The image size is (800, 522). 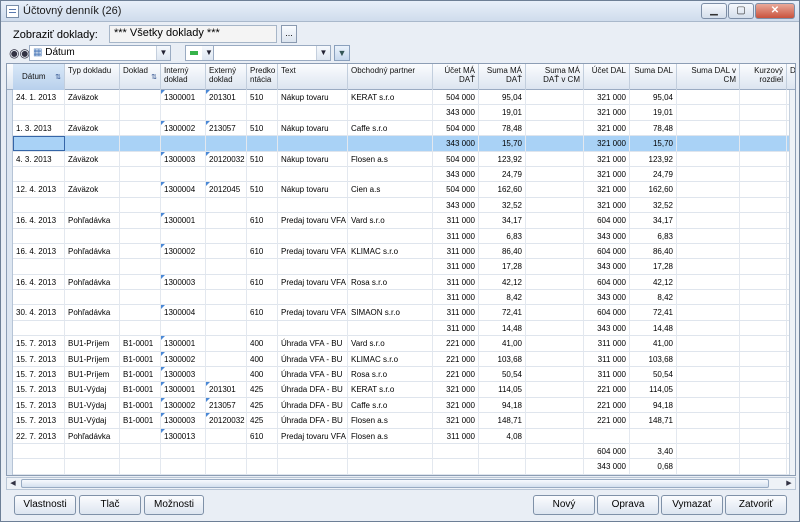 I want to click on cell-ucet_d: 221 000, so click(x=607, y=474).